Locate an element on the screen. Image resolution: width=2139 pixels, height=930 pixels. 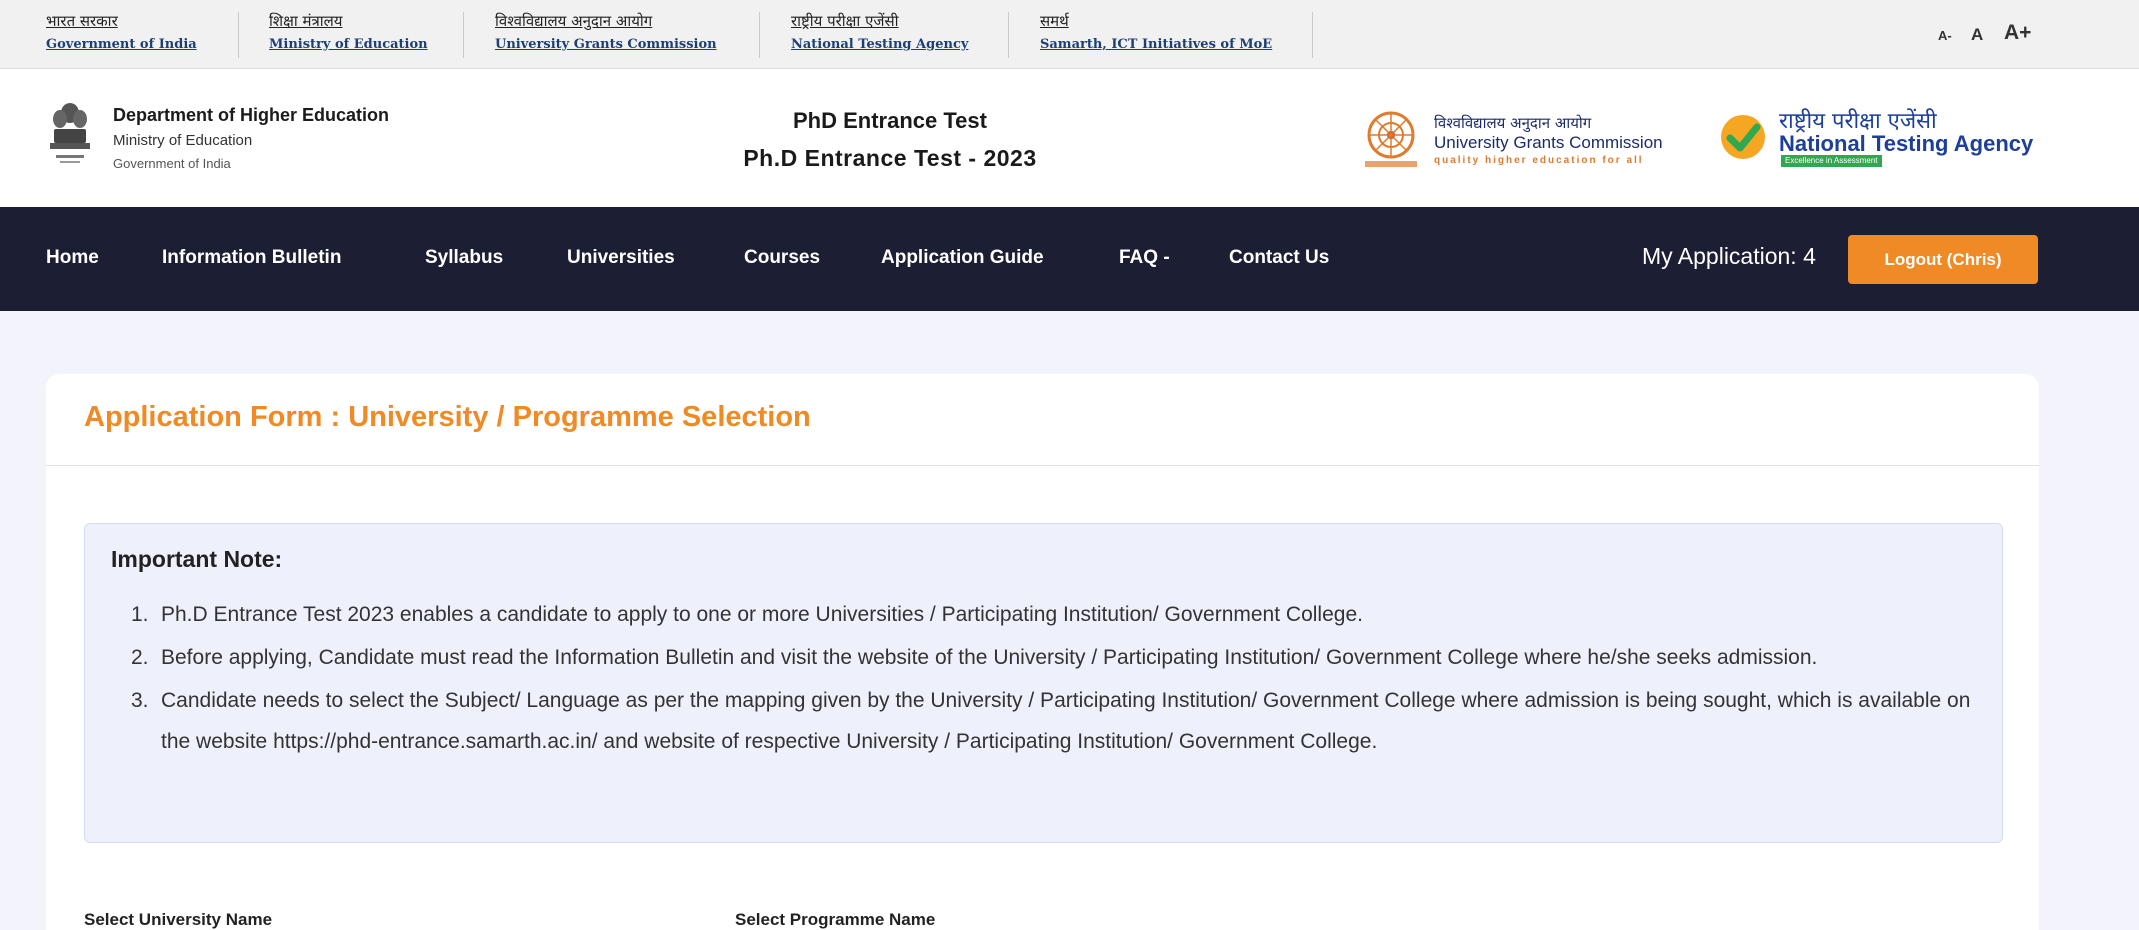
gov-link-nta-en: National Testing Agency is located at coordinates (880, 44).